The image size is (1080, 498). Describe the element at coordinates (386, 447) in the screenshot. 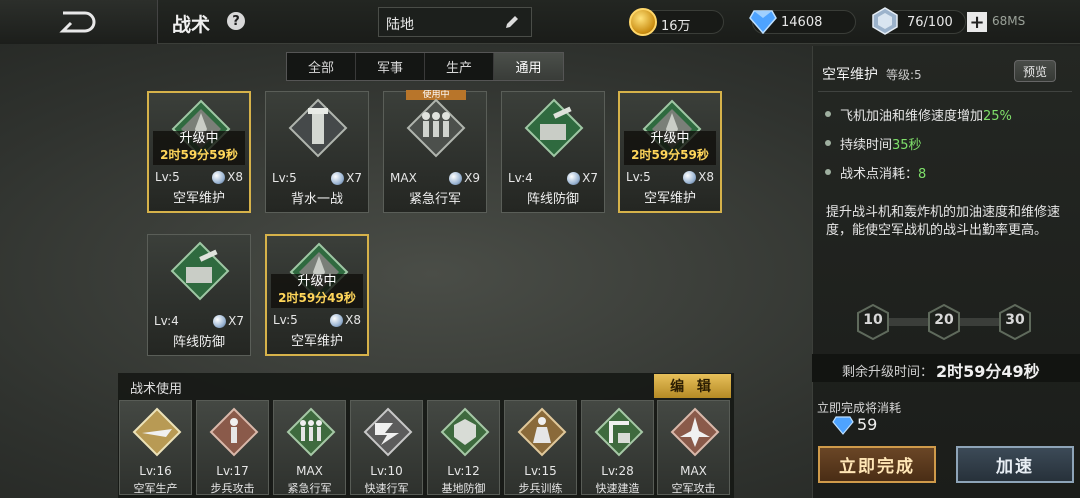

I see `usage-slot: Lv:10 快速行军` at that location.